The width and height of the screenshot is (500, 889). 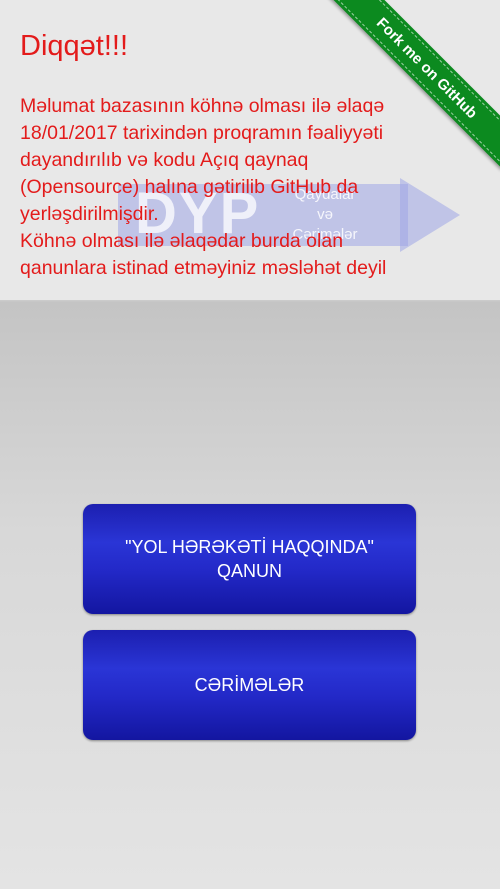 What do you see at coordinates (249, 685) in the screenshot?
I see `fines-button: CƏRİMƏLƏR` at bounding box center [249, 685].